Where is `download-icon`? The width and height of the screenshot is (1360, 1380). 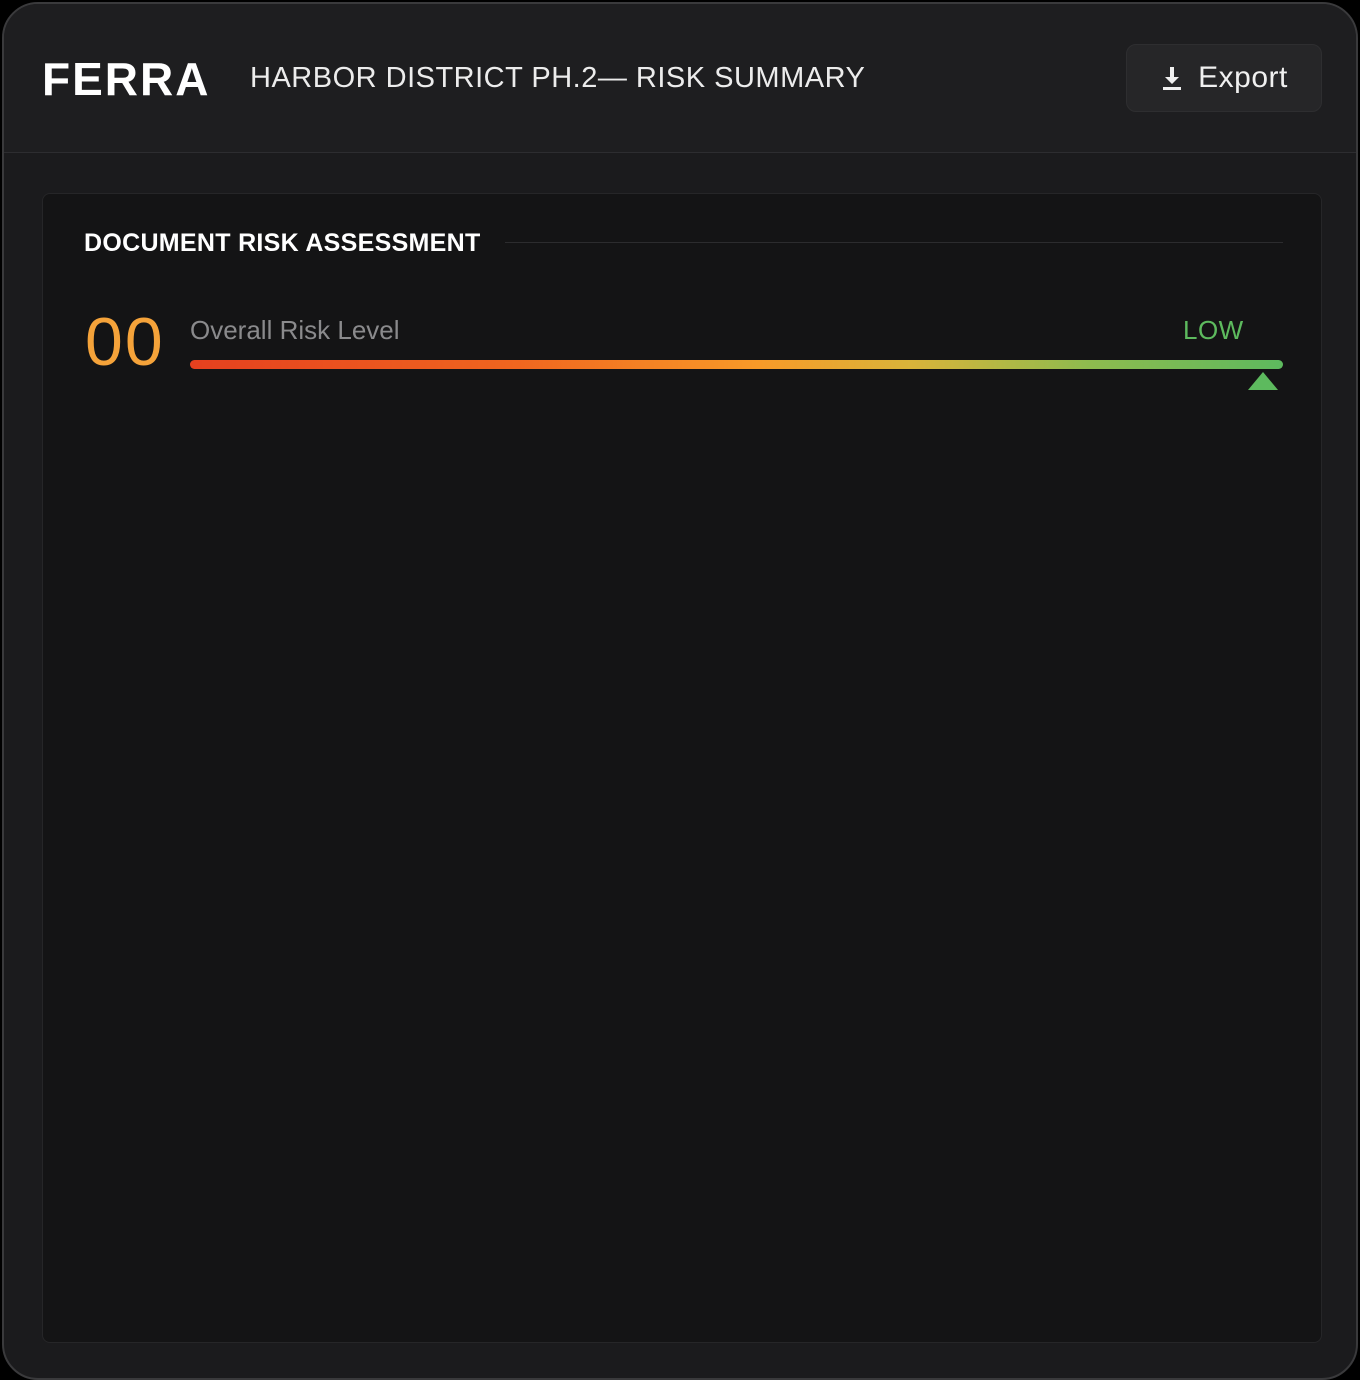
download-icon is located at coordinates (1172, 78).